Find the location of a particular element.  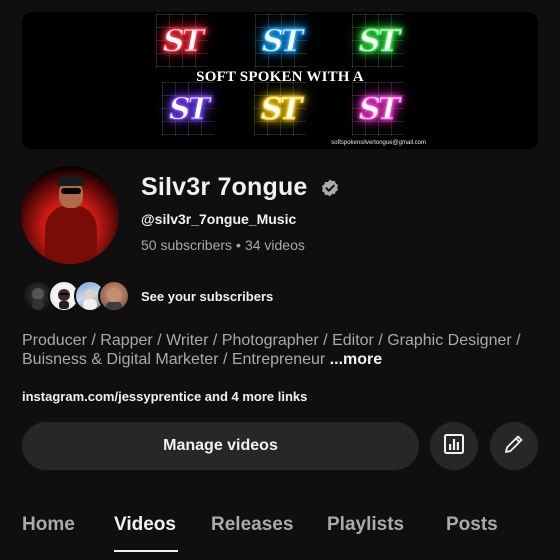

channel-avatar is located at coordinates (70, 215).